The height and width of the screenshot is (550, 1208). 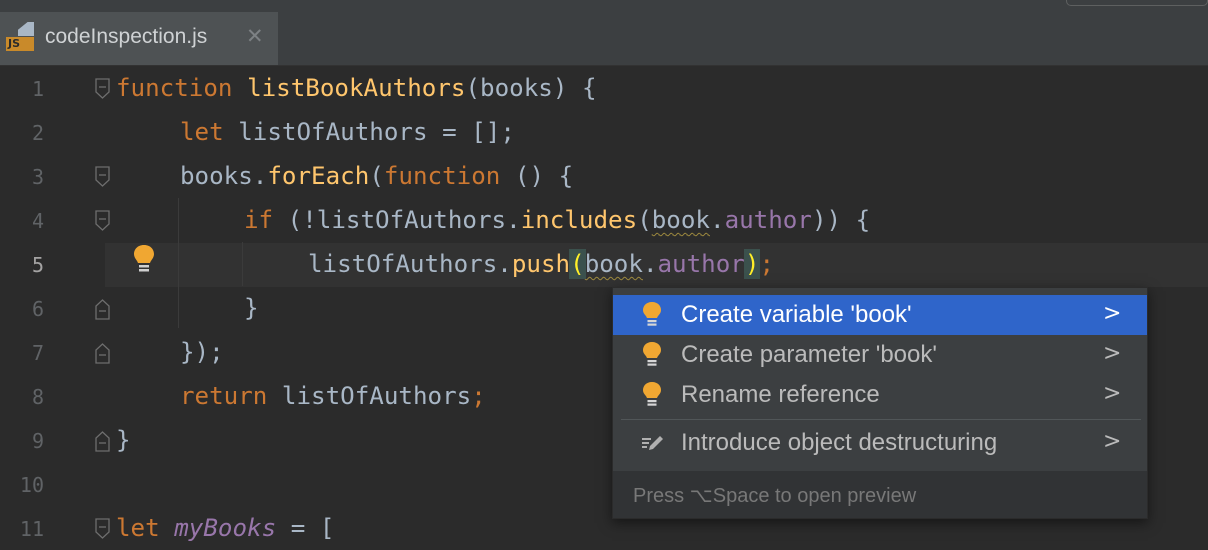 I want to click on line-number: 10, so click(x=31, y=485).